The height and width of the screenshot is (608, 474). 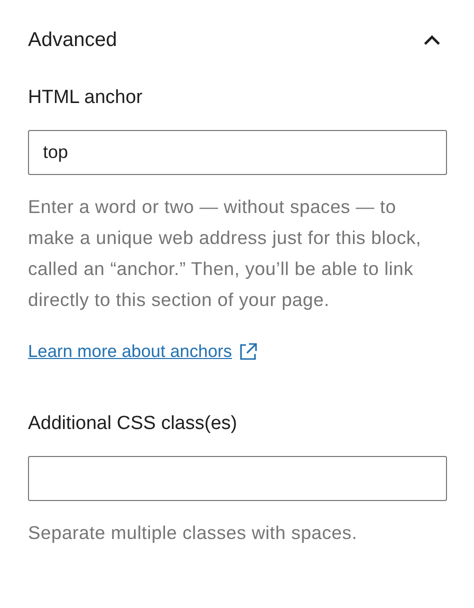 I want to click on help-text: Separate multiple classes with spaces., so click(x=193, y=533).